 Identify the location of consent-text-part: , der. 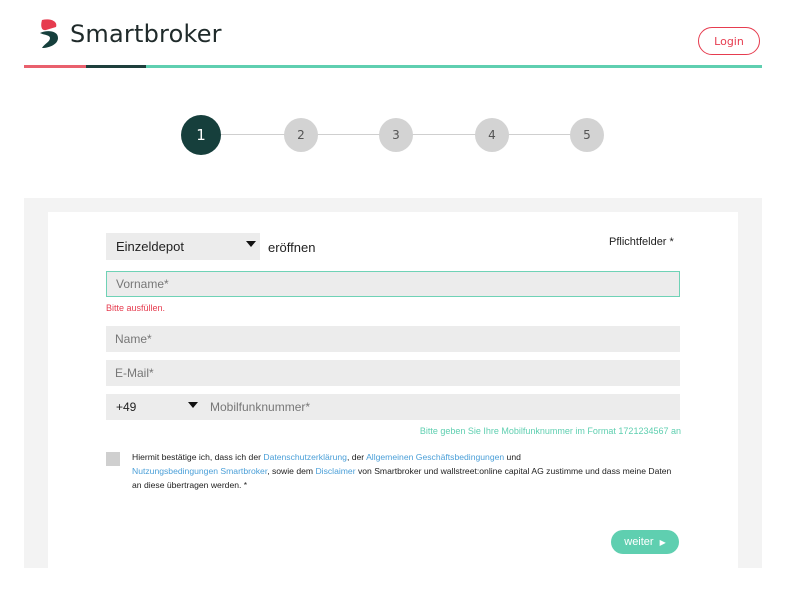
(356, 457).